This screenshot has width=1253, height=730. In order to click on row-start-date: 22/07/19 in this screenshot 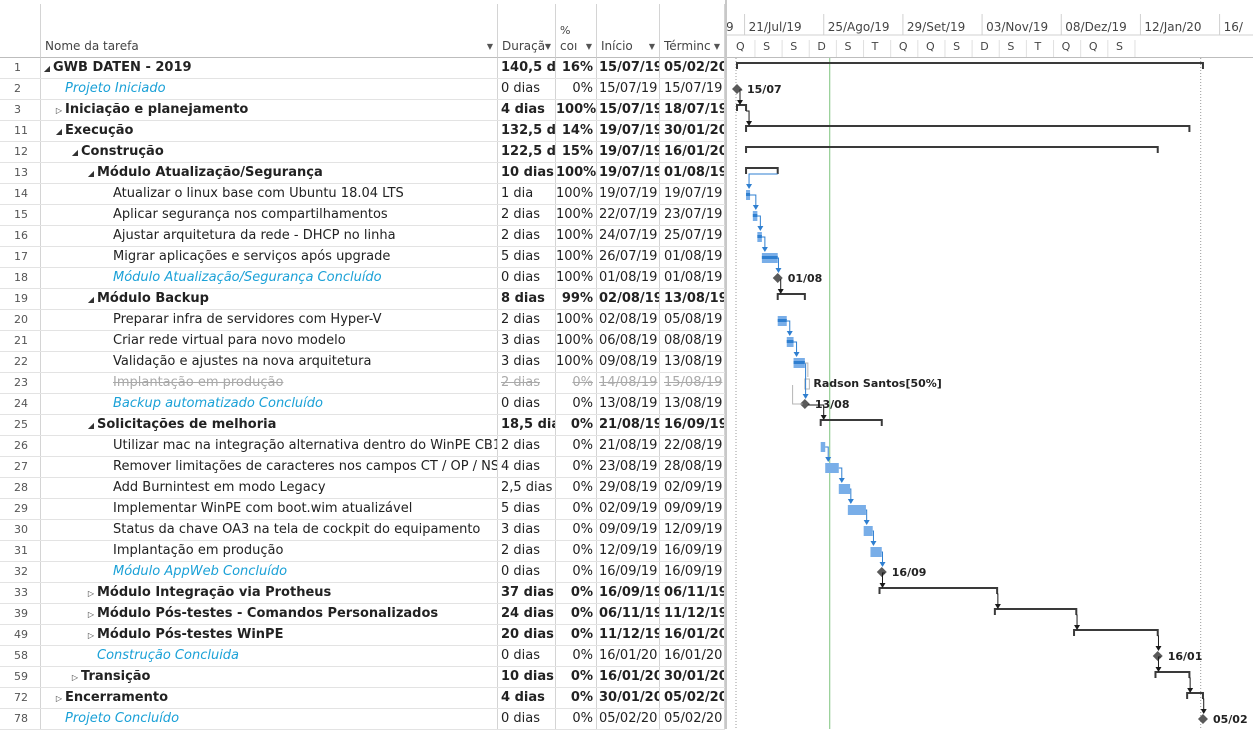, I will do `click(628, 215)`.